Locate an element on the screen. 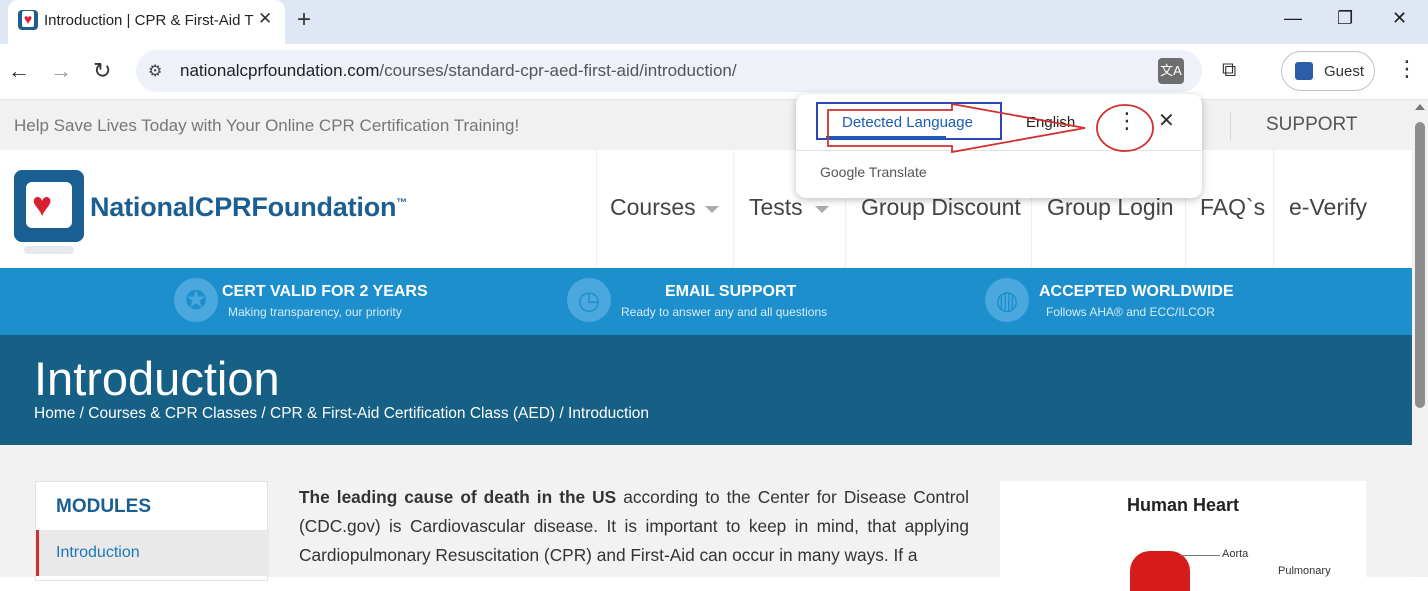 This screenshot has width=1428, height=591. profile-name: Guest is located at coordinates (1344, 71).